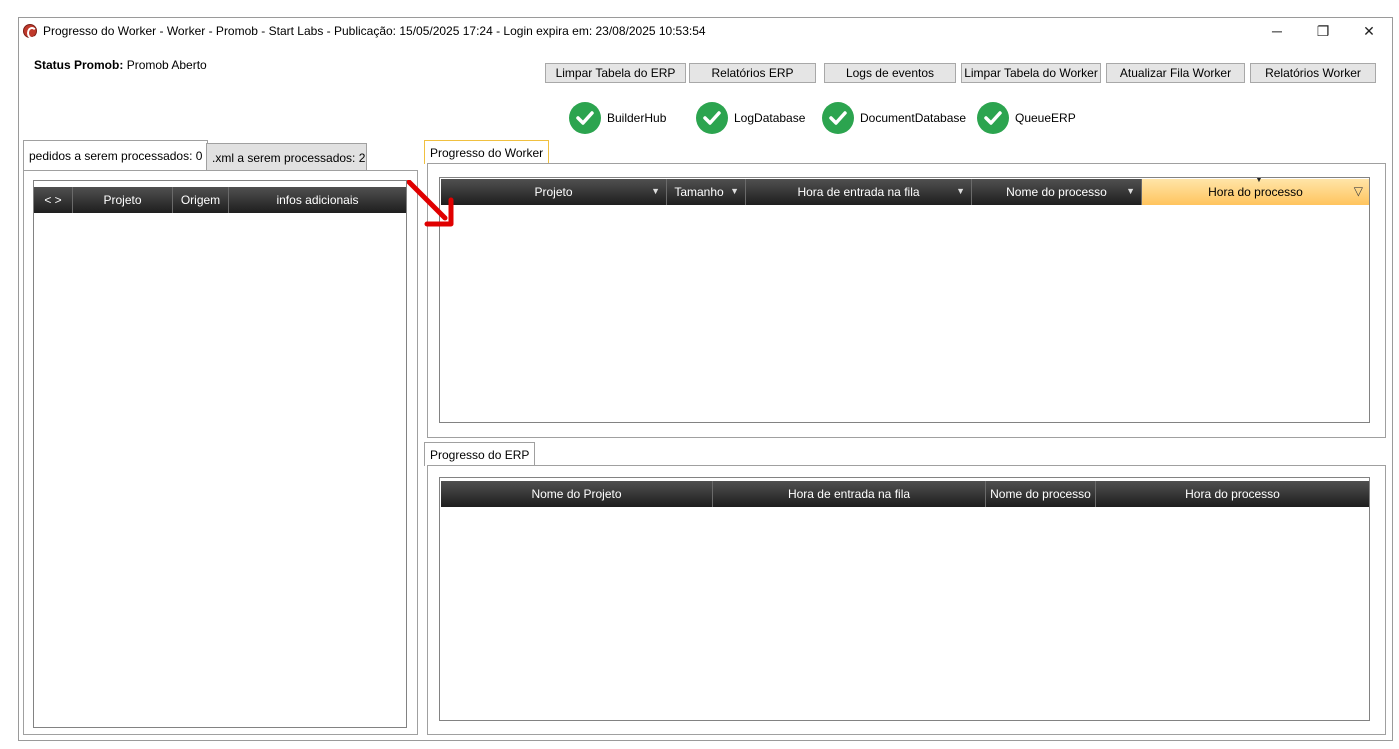 Image resolution: width=1399 pixels, height=749 pixels. I want to click on tab-progresso-erp: Progresso do ERP, so click(480, 454).